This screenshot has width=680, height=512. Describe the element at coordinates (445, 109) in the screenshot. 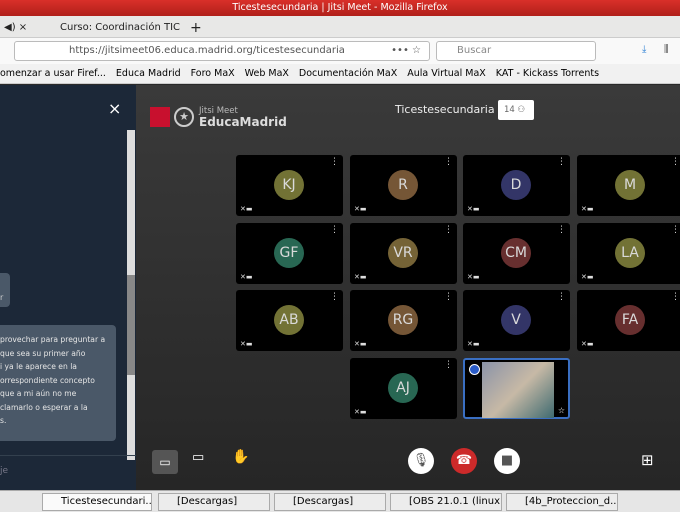

I see `room-name: Ticestesecundaria` at that location.